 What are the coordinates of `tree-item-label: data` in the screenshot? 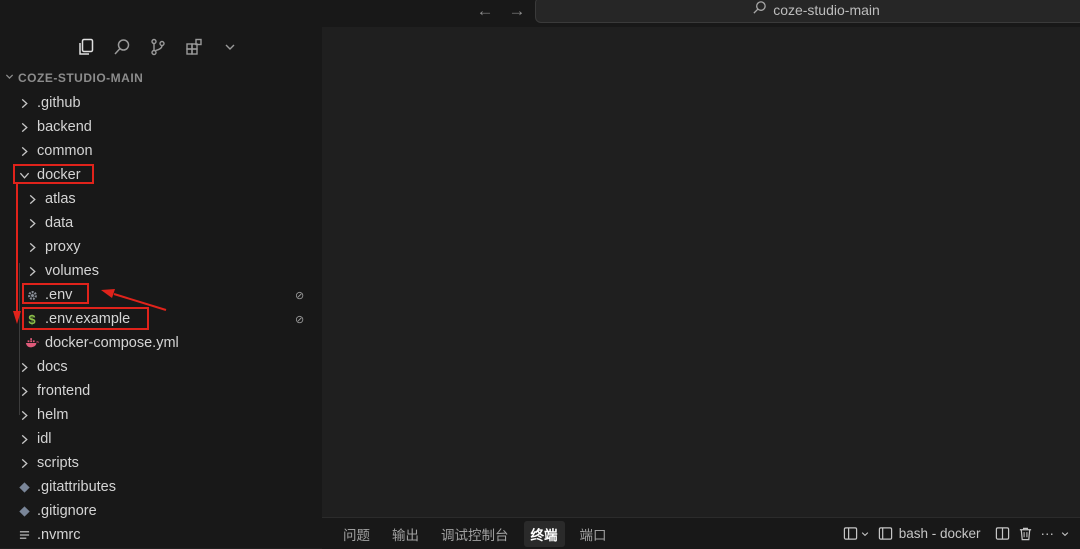 It's located at (59, 223).